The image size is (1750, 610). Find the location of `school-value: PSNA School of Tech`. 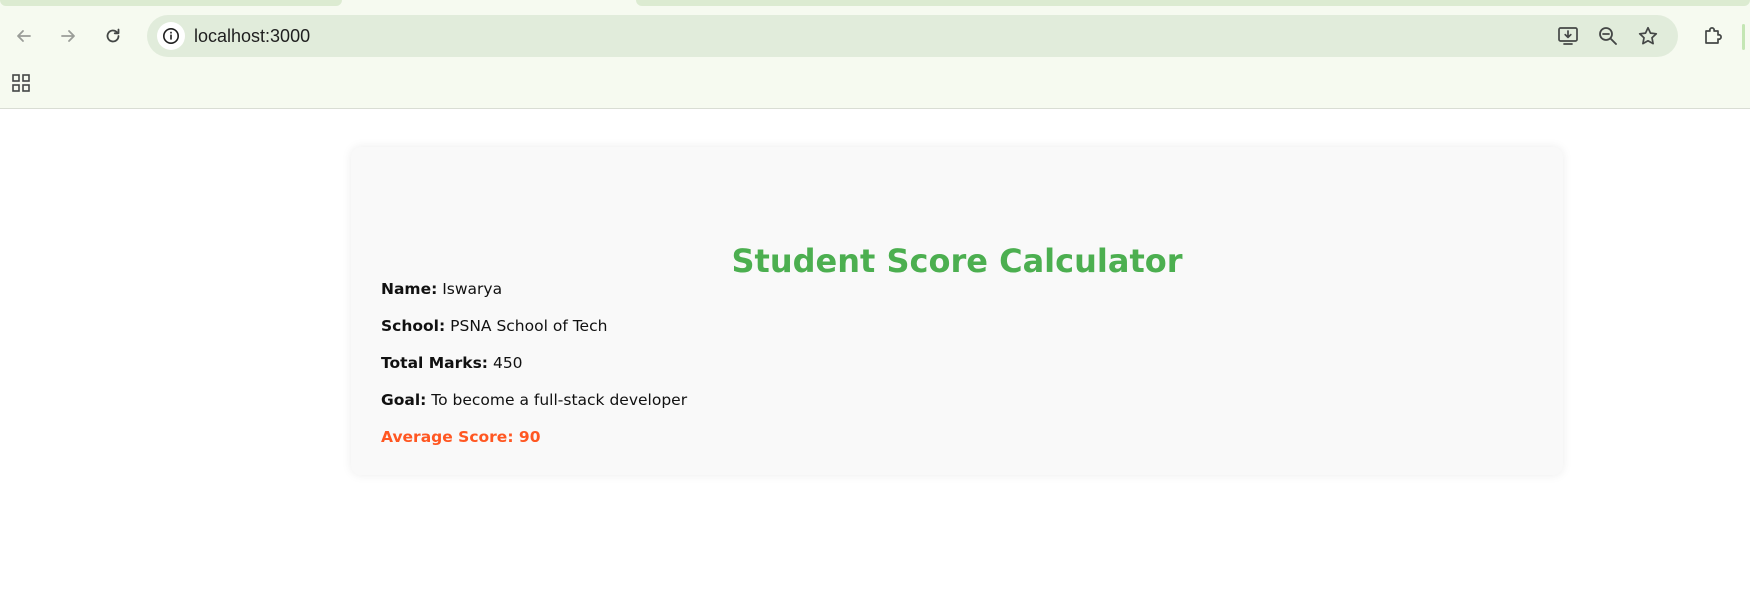

school-value: PSNA School of Tech is located at coordinates (529, 326).